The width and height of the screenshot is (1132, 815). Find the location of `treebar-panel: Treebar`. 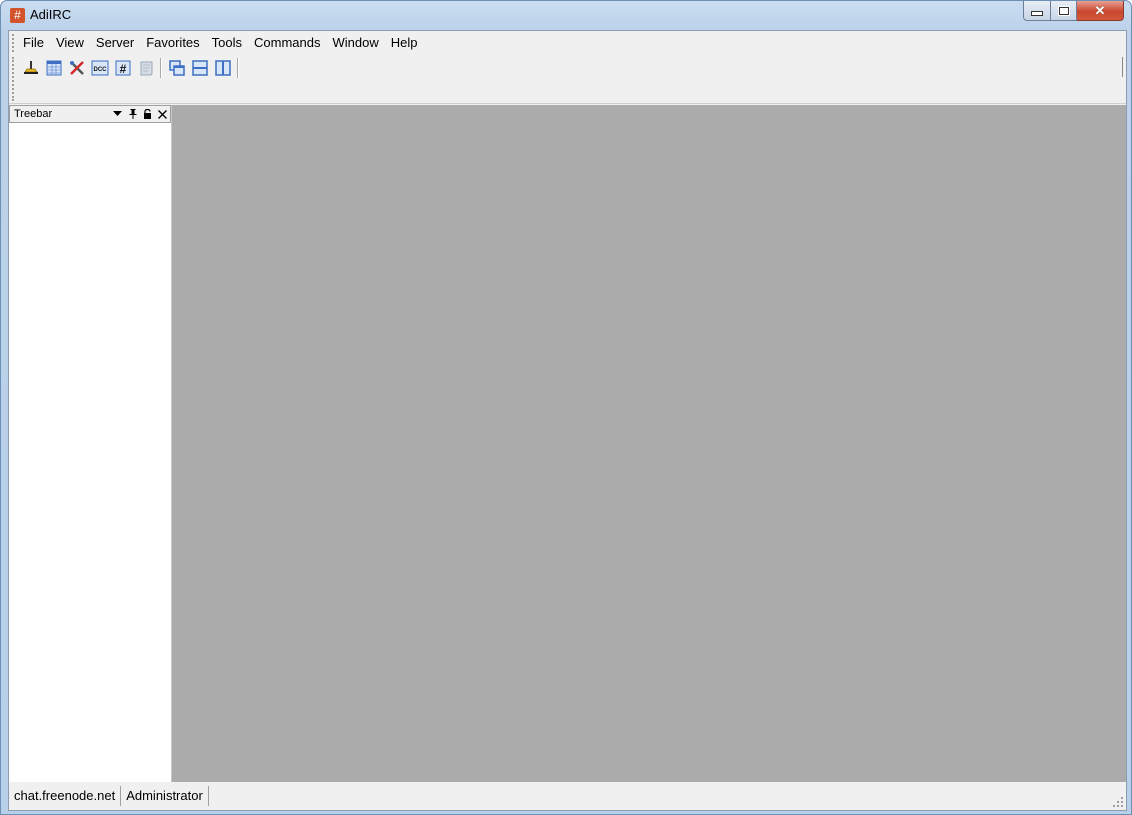

treebar-panel: Treebar is located at coordinates (90, 443).